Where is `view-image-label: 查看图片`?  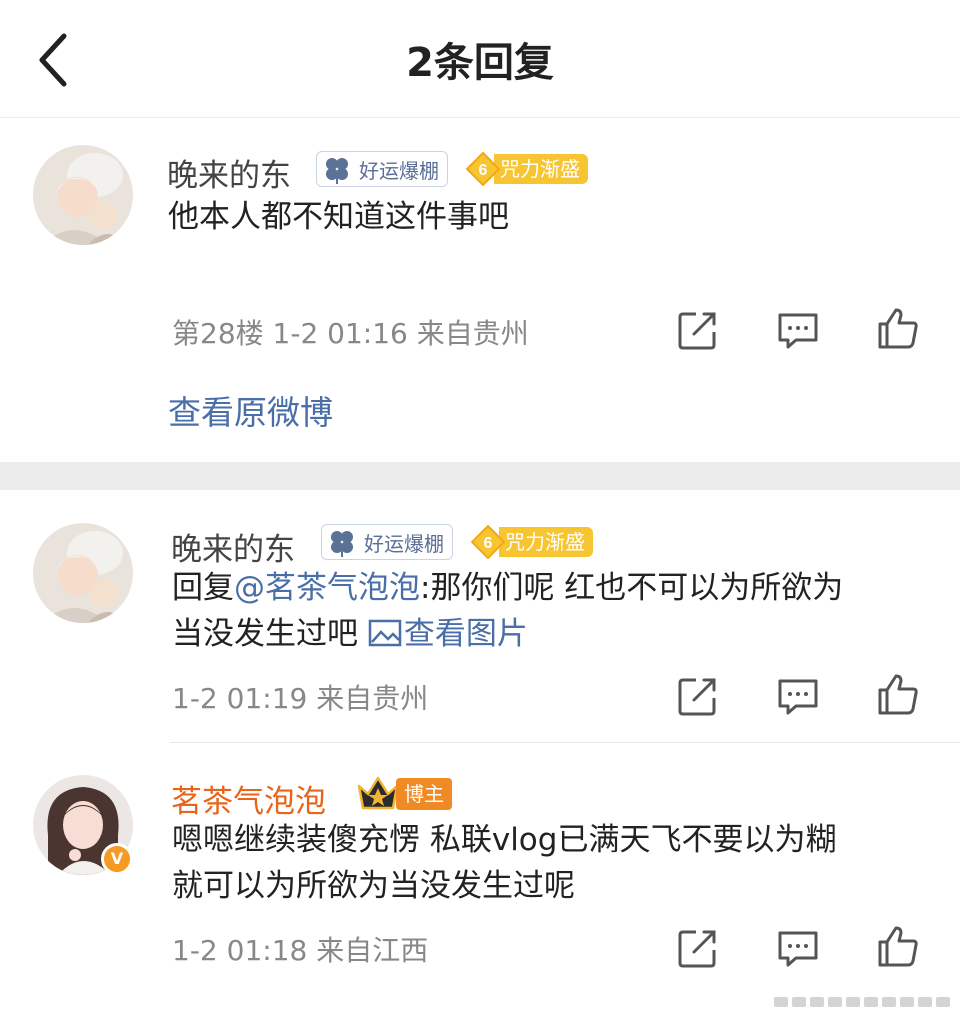
view-image-label: 查看图片 is located at coordinates (465, 634).